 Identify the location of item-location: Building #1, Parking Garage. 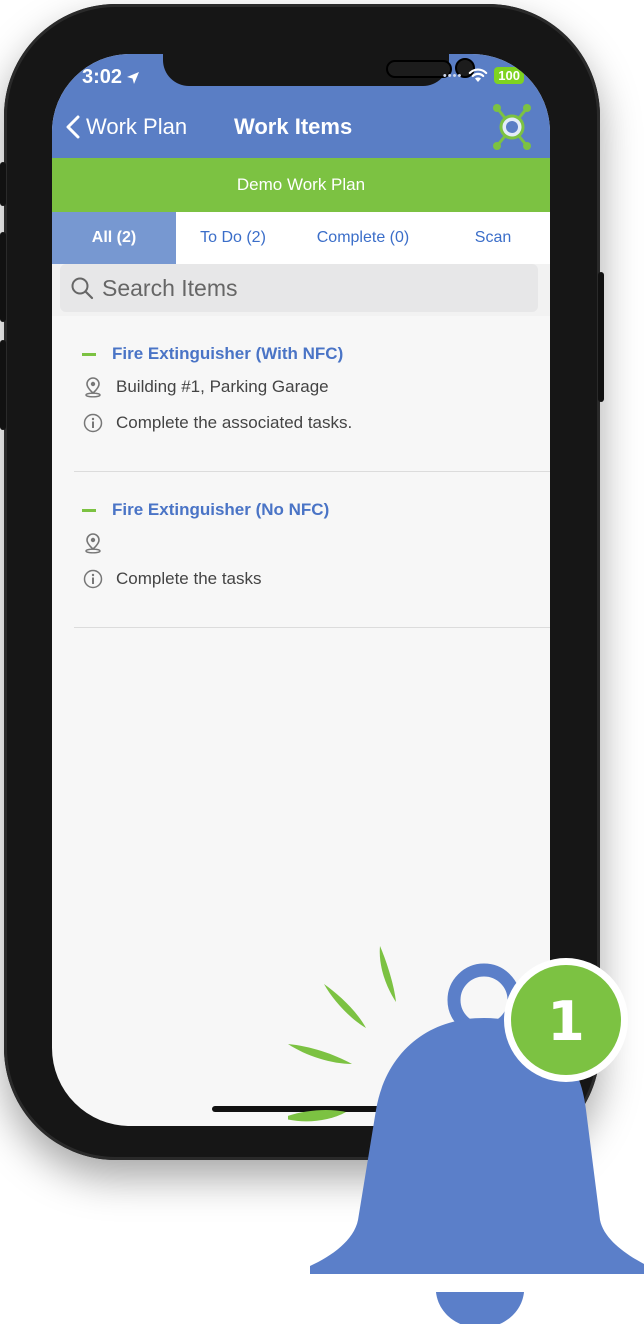
(222, 386).